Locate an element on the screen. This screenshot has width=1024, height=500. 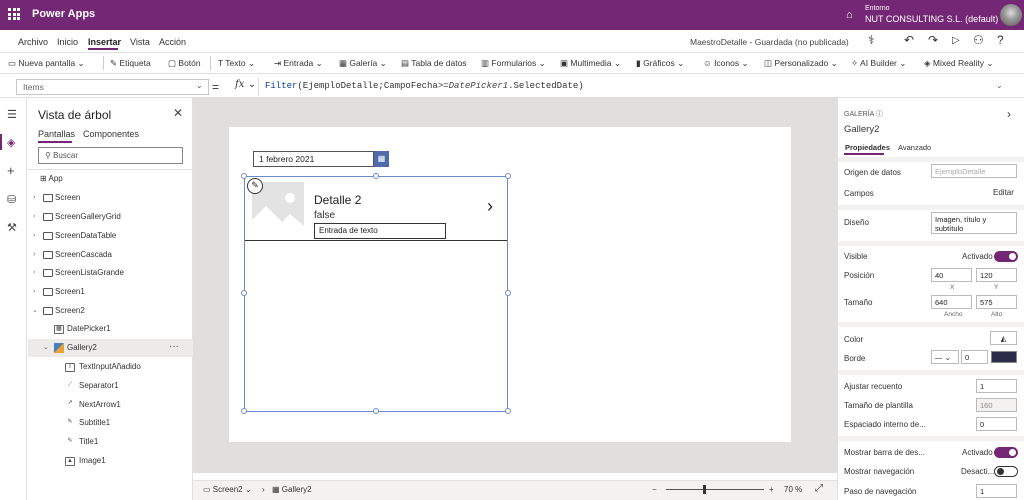
menu-vista: Vista is located at coordinates (140, 42).